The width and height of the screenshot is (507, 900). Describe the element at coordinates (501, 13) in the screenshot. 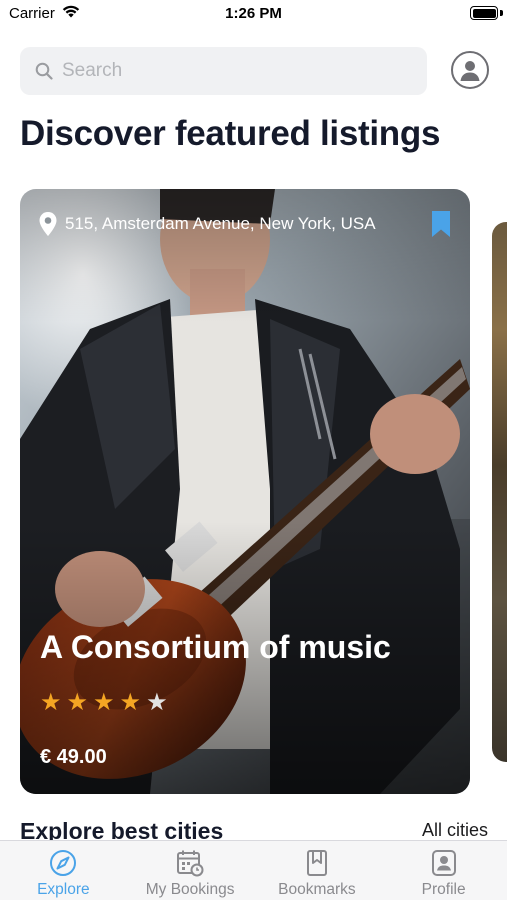

I see `battery-tip` at that location.